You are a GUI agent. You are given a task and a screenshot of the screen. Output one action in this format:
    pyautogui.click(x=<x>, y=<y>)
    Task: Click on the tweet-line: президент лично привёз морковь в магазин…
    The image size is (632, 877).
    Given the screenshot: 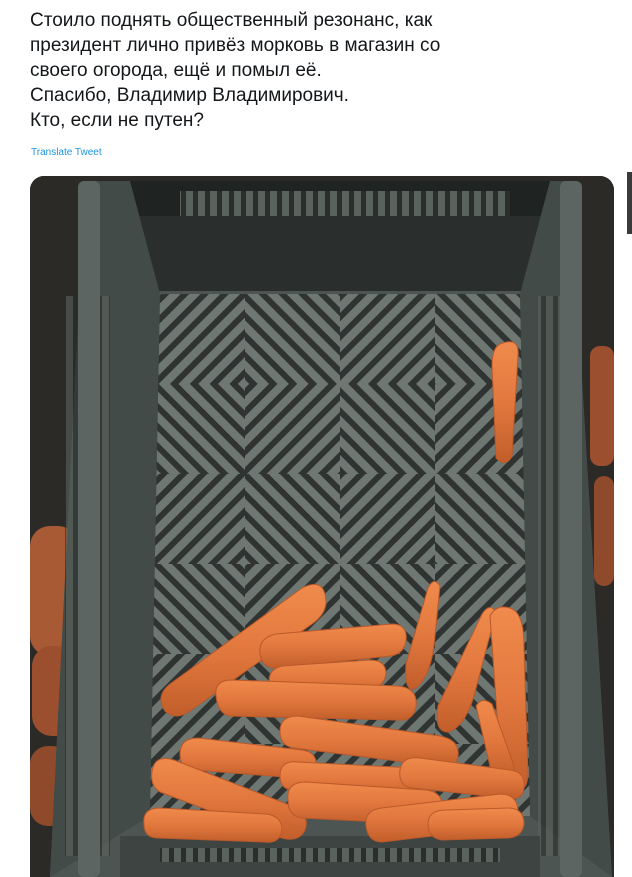 What is the action you would take?
    pyautogui.click(x=235, y=45)
    